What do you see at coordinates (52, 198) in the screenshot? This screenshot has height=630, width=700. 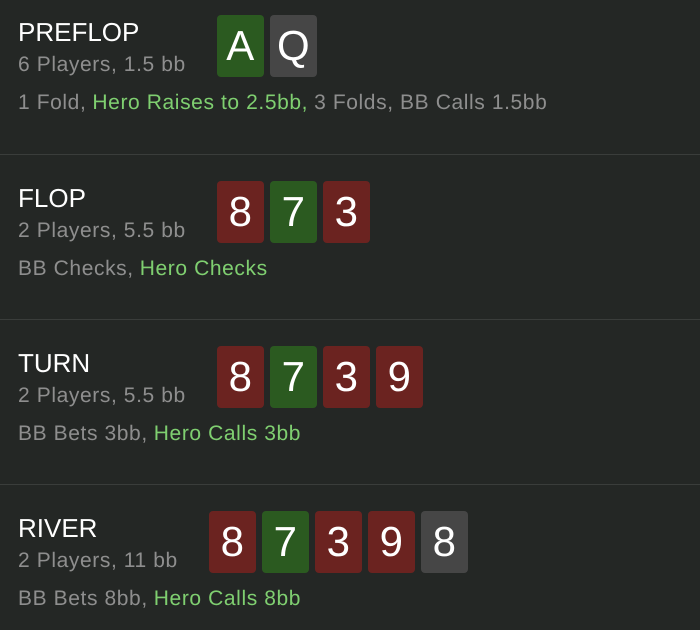 I see `street-title: FLOP` at bounding box center [52, 198].